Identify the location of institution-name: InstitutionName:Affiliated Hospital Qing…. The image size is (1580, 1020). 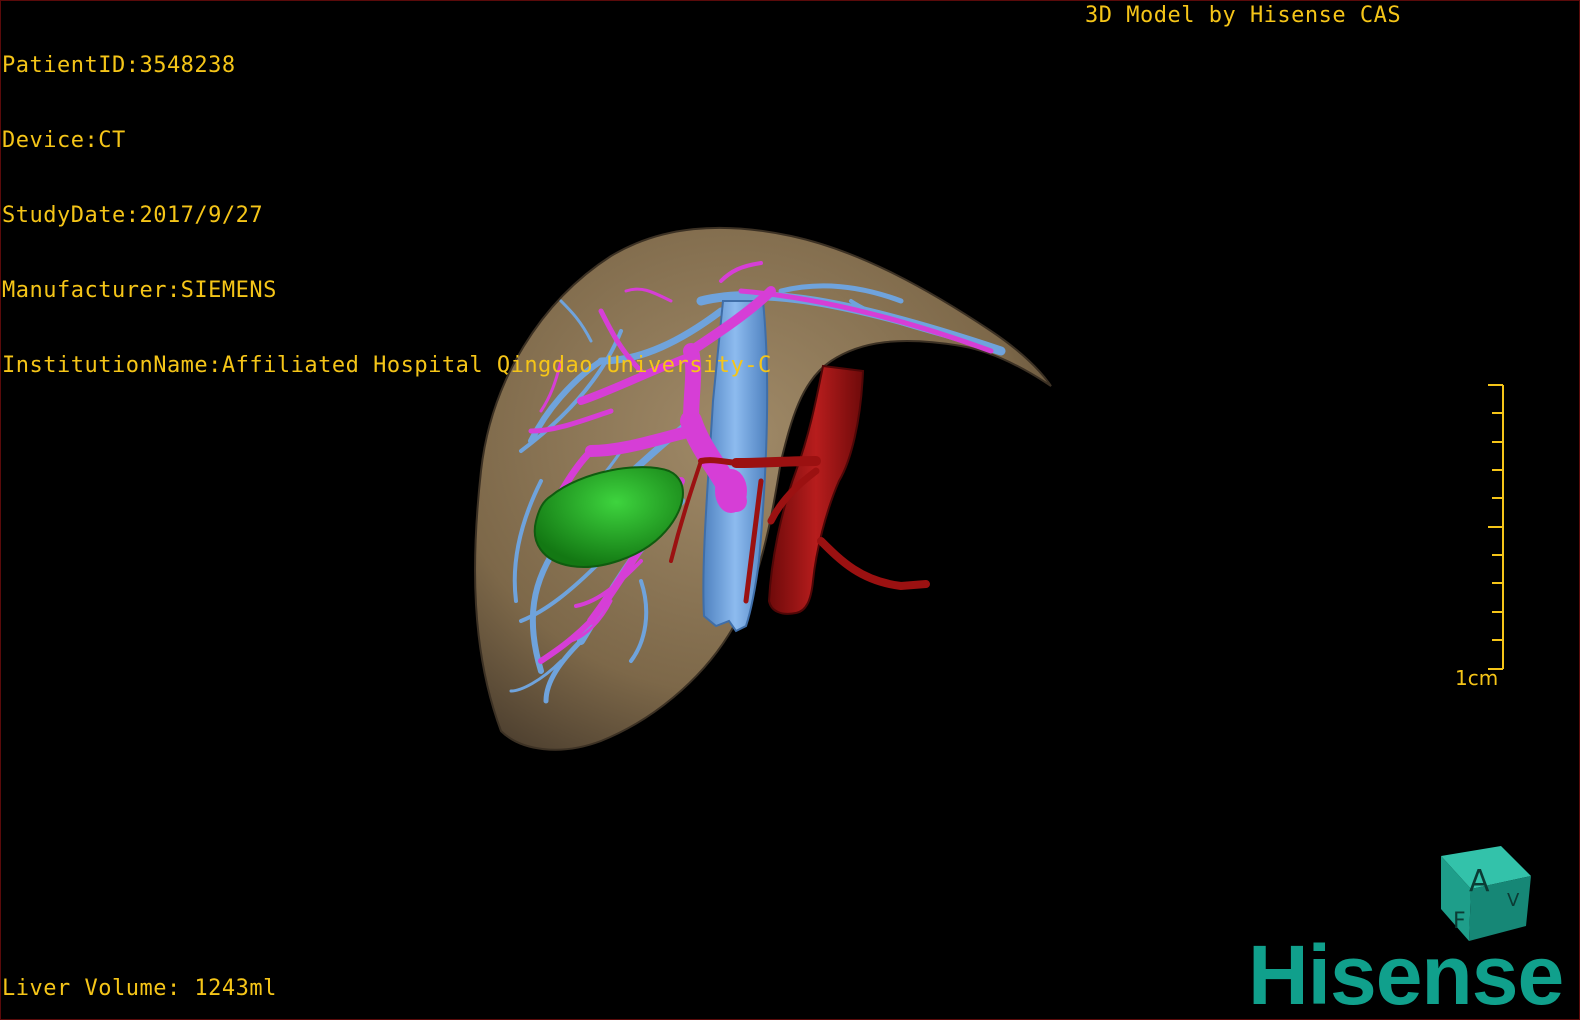
(387, 365).